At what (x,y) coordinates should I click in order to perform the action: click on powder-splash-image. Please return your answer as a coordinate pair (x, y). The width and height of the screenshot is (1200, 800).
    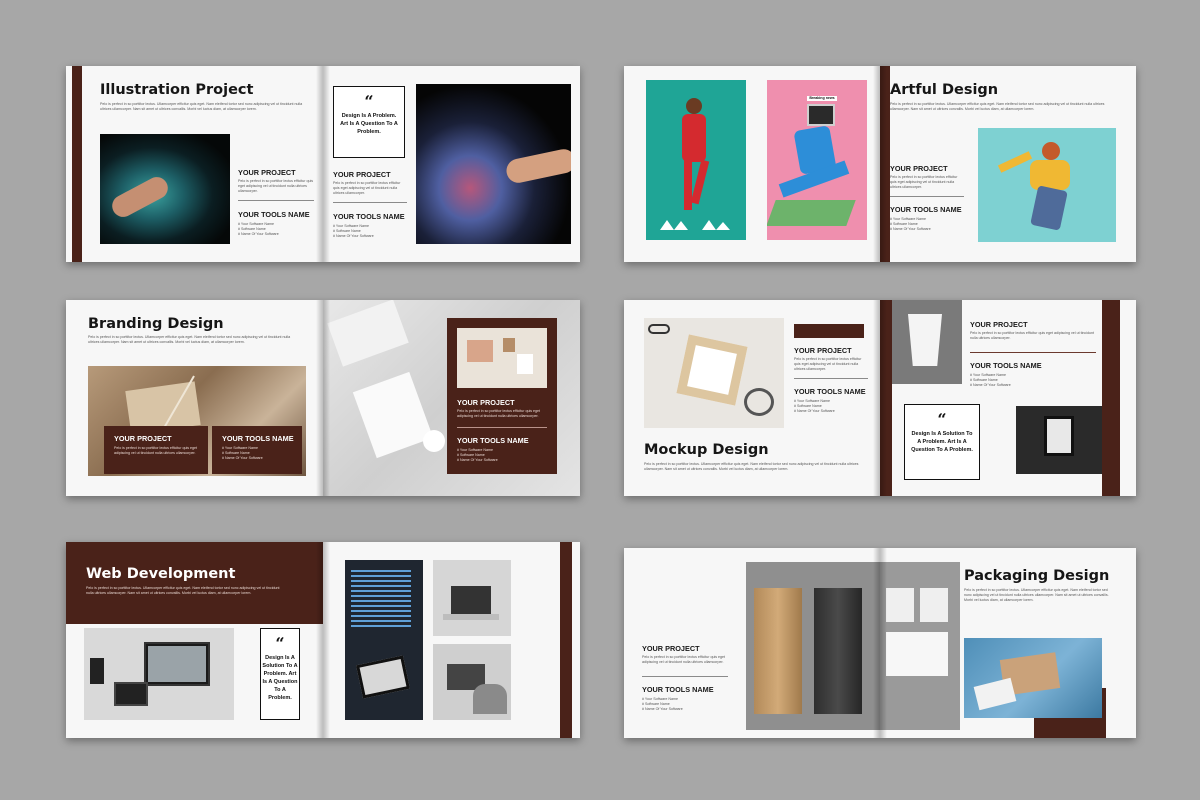
    Looking at the image, I should click on (493, 164).